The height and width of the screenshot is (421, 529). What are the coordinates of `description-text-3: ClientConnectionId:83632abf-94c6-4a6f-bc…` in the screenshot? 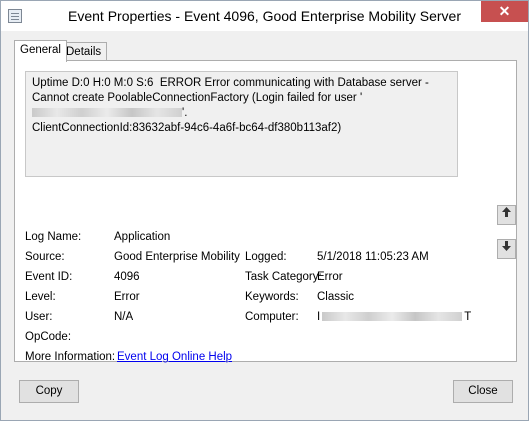 It's located at (187, 128).